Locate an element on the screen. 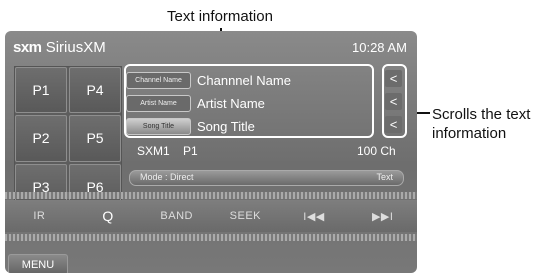  preset-button-p5: P5 is located at coordinates (95, 138).